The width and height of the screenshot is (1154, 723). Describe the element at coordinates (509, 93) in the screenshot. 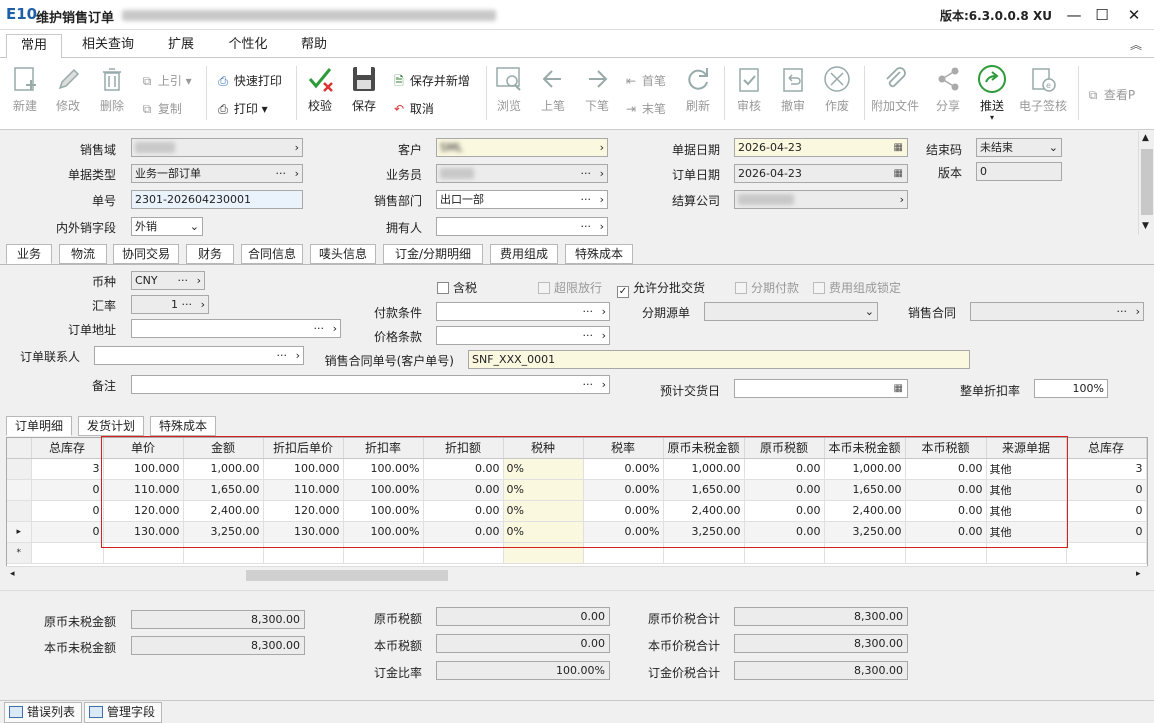

I see `browse-button: 浏览` at that location.